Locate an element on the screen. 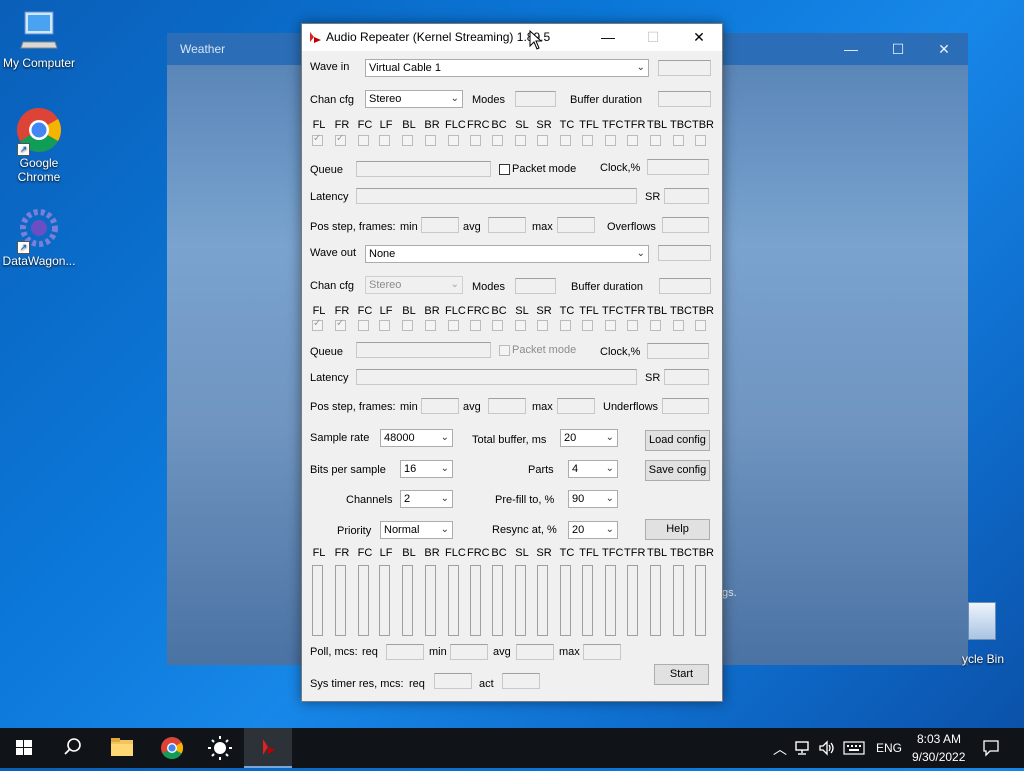  wave-in-channel-checkbox-tfr is located at coordinates (632, 140).